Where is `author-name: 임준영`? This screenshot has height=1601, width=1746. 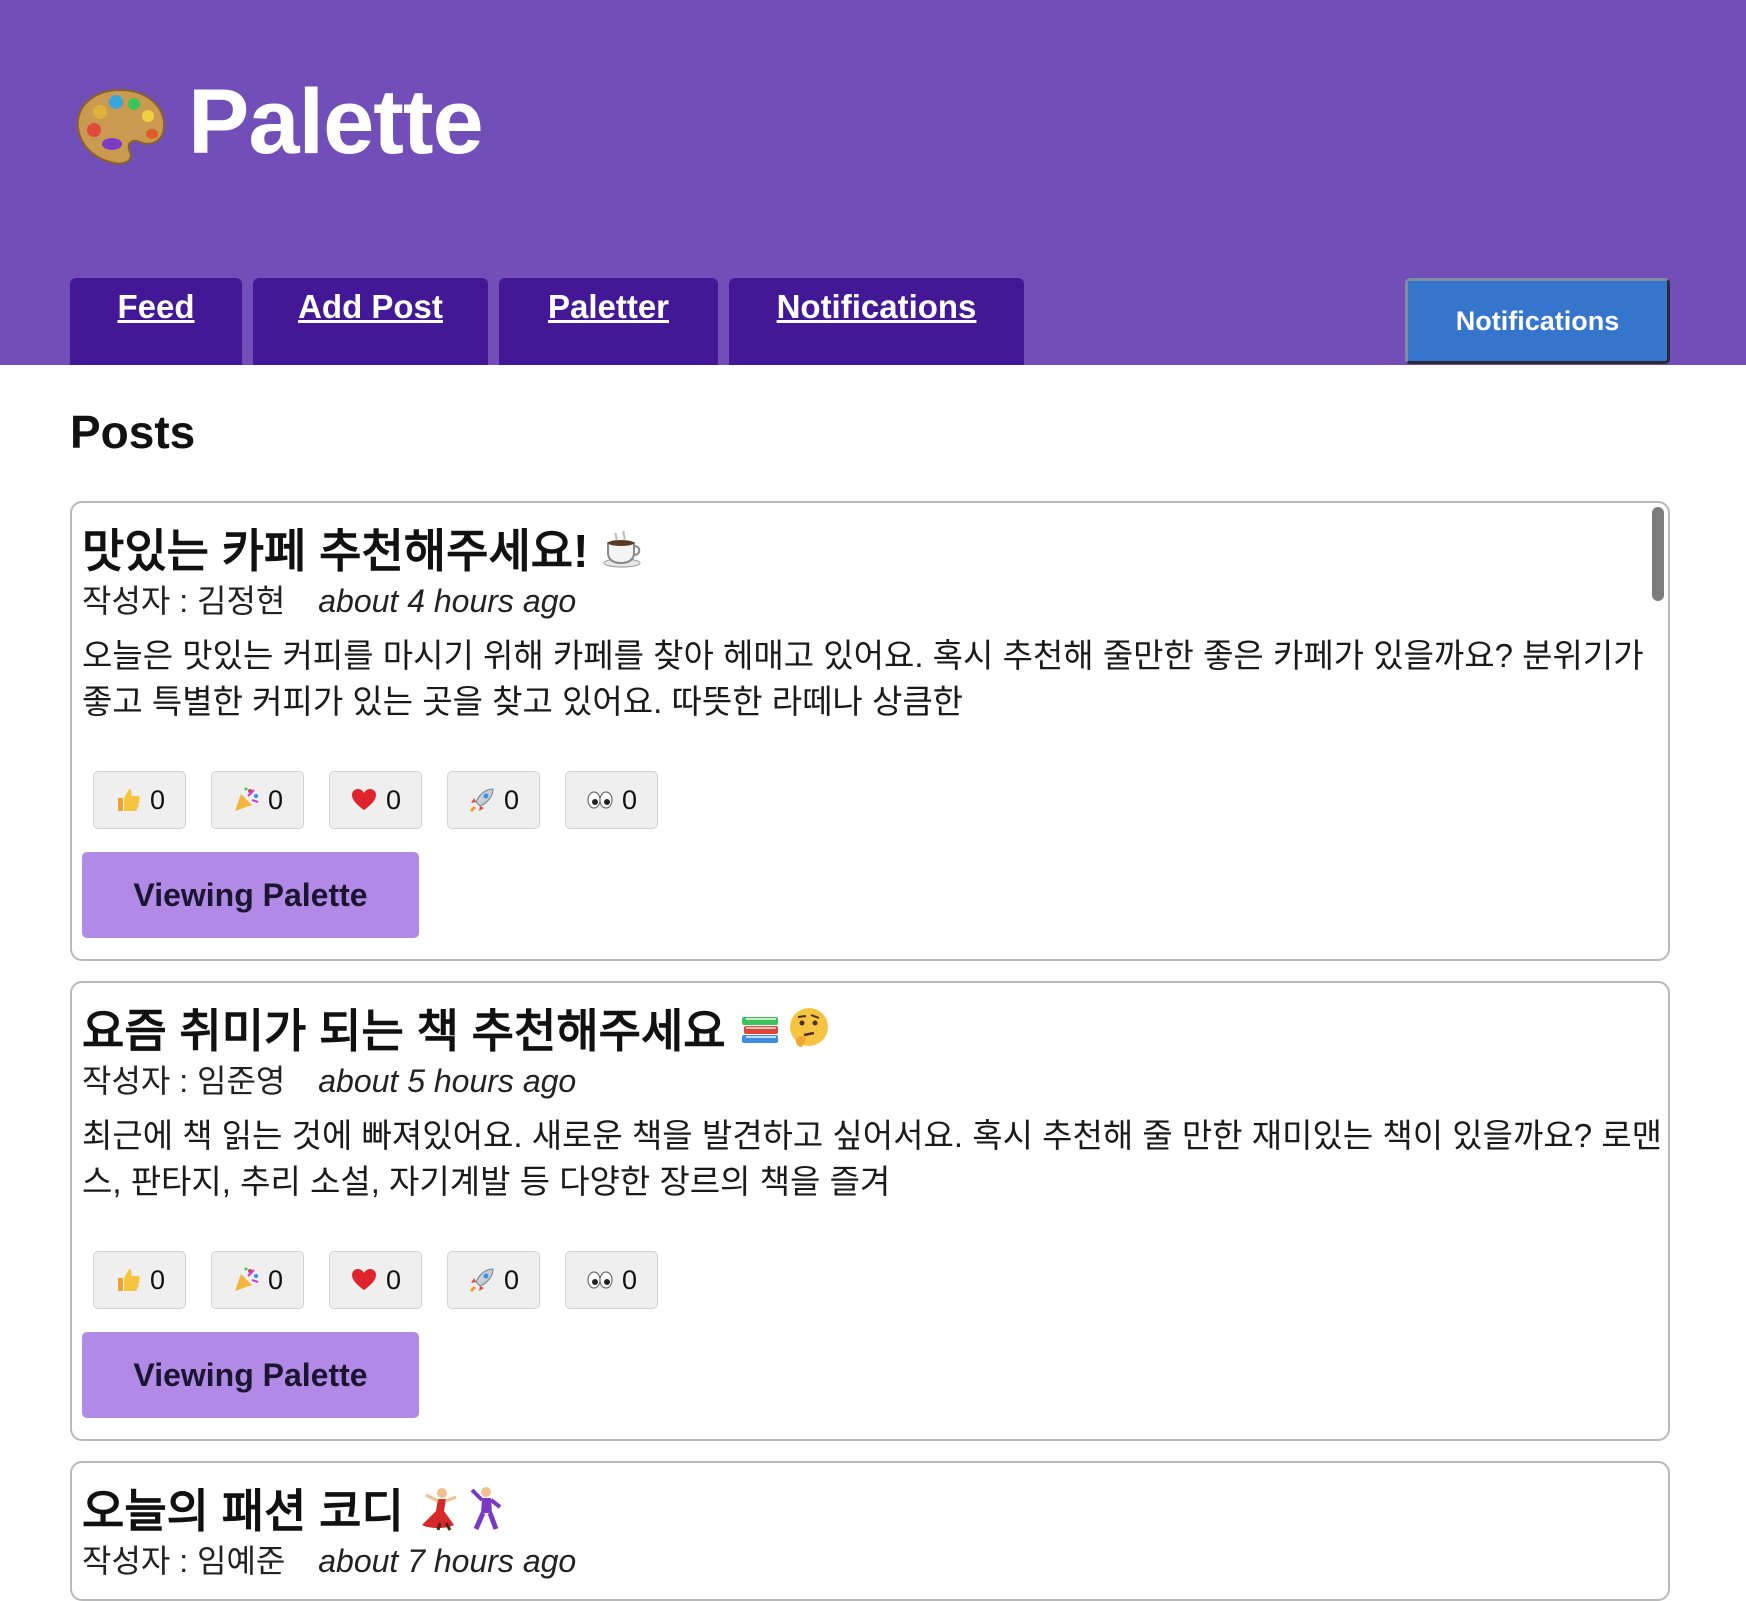 author-name: 임준영 is located at coordinates (241, 1081).